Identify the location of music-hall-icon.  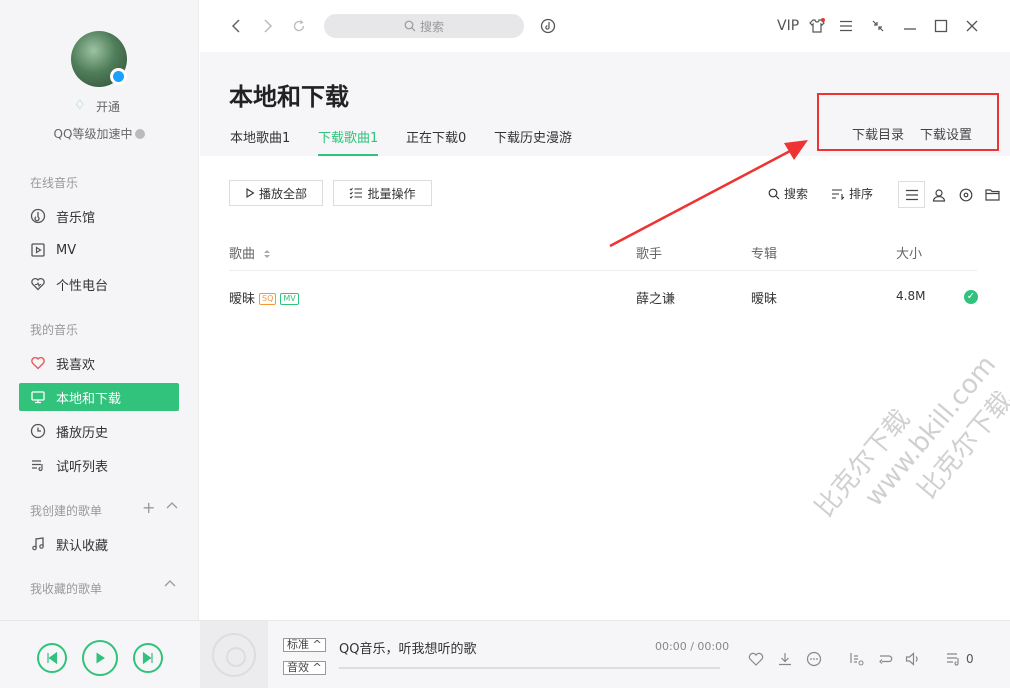
(38, 216).